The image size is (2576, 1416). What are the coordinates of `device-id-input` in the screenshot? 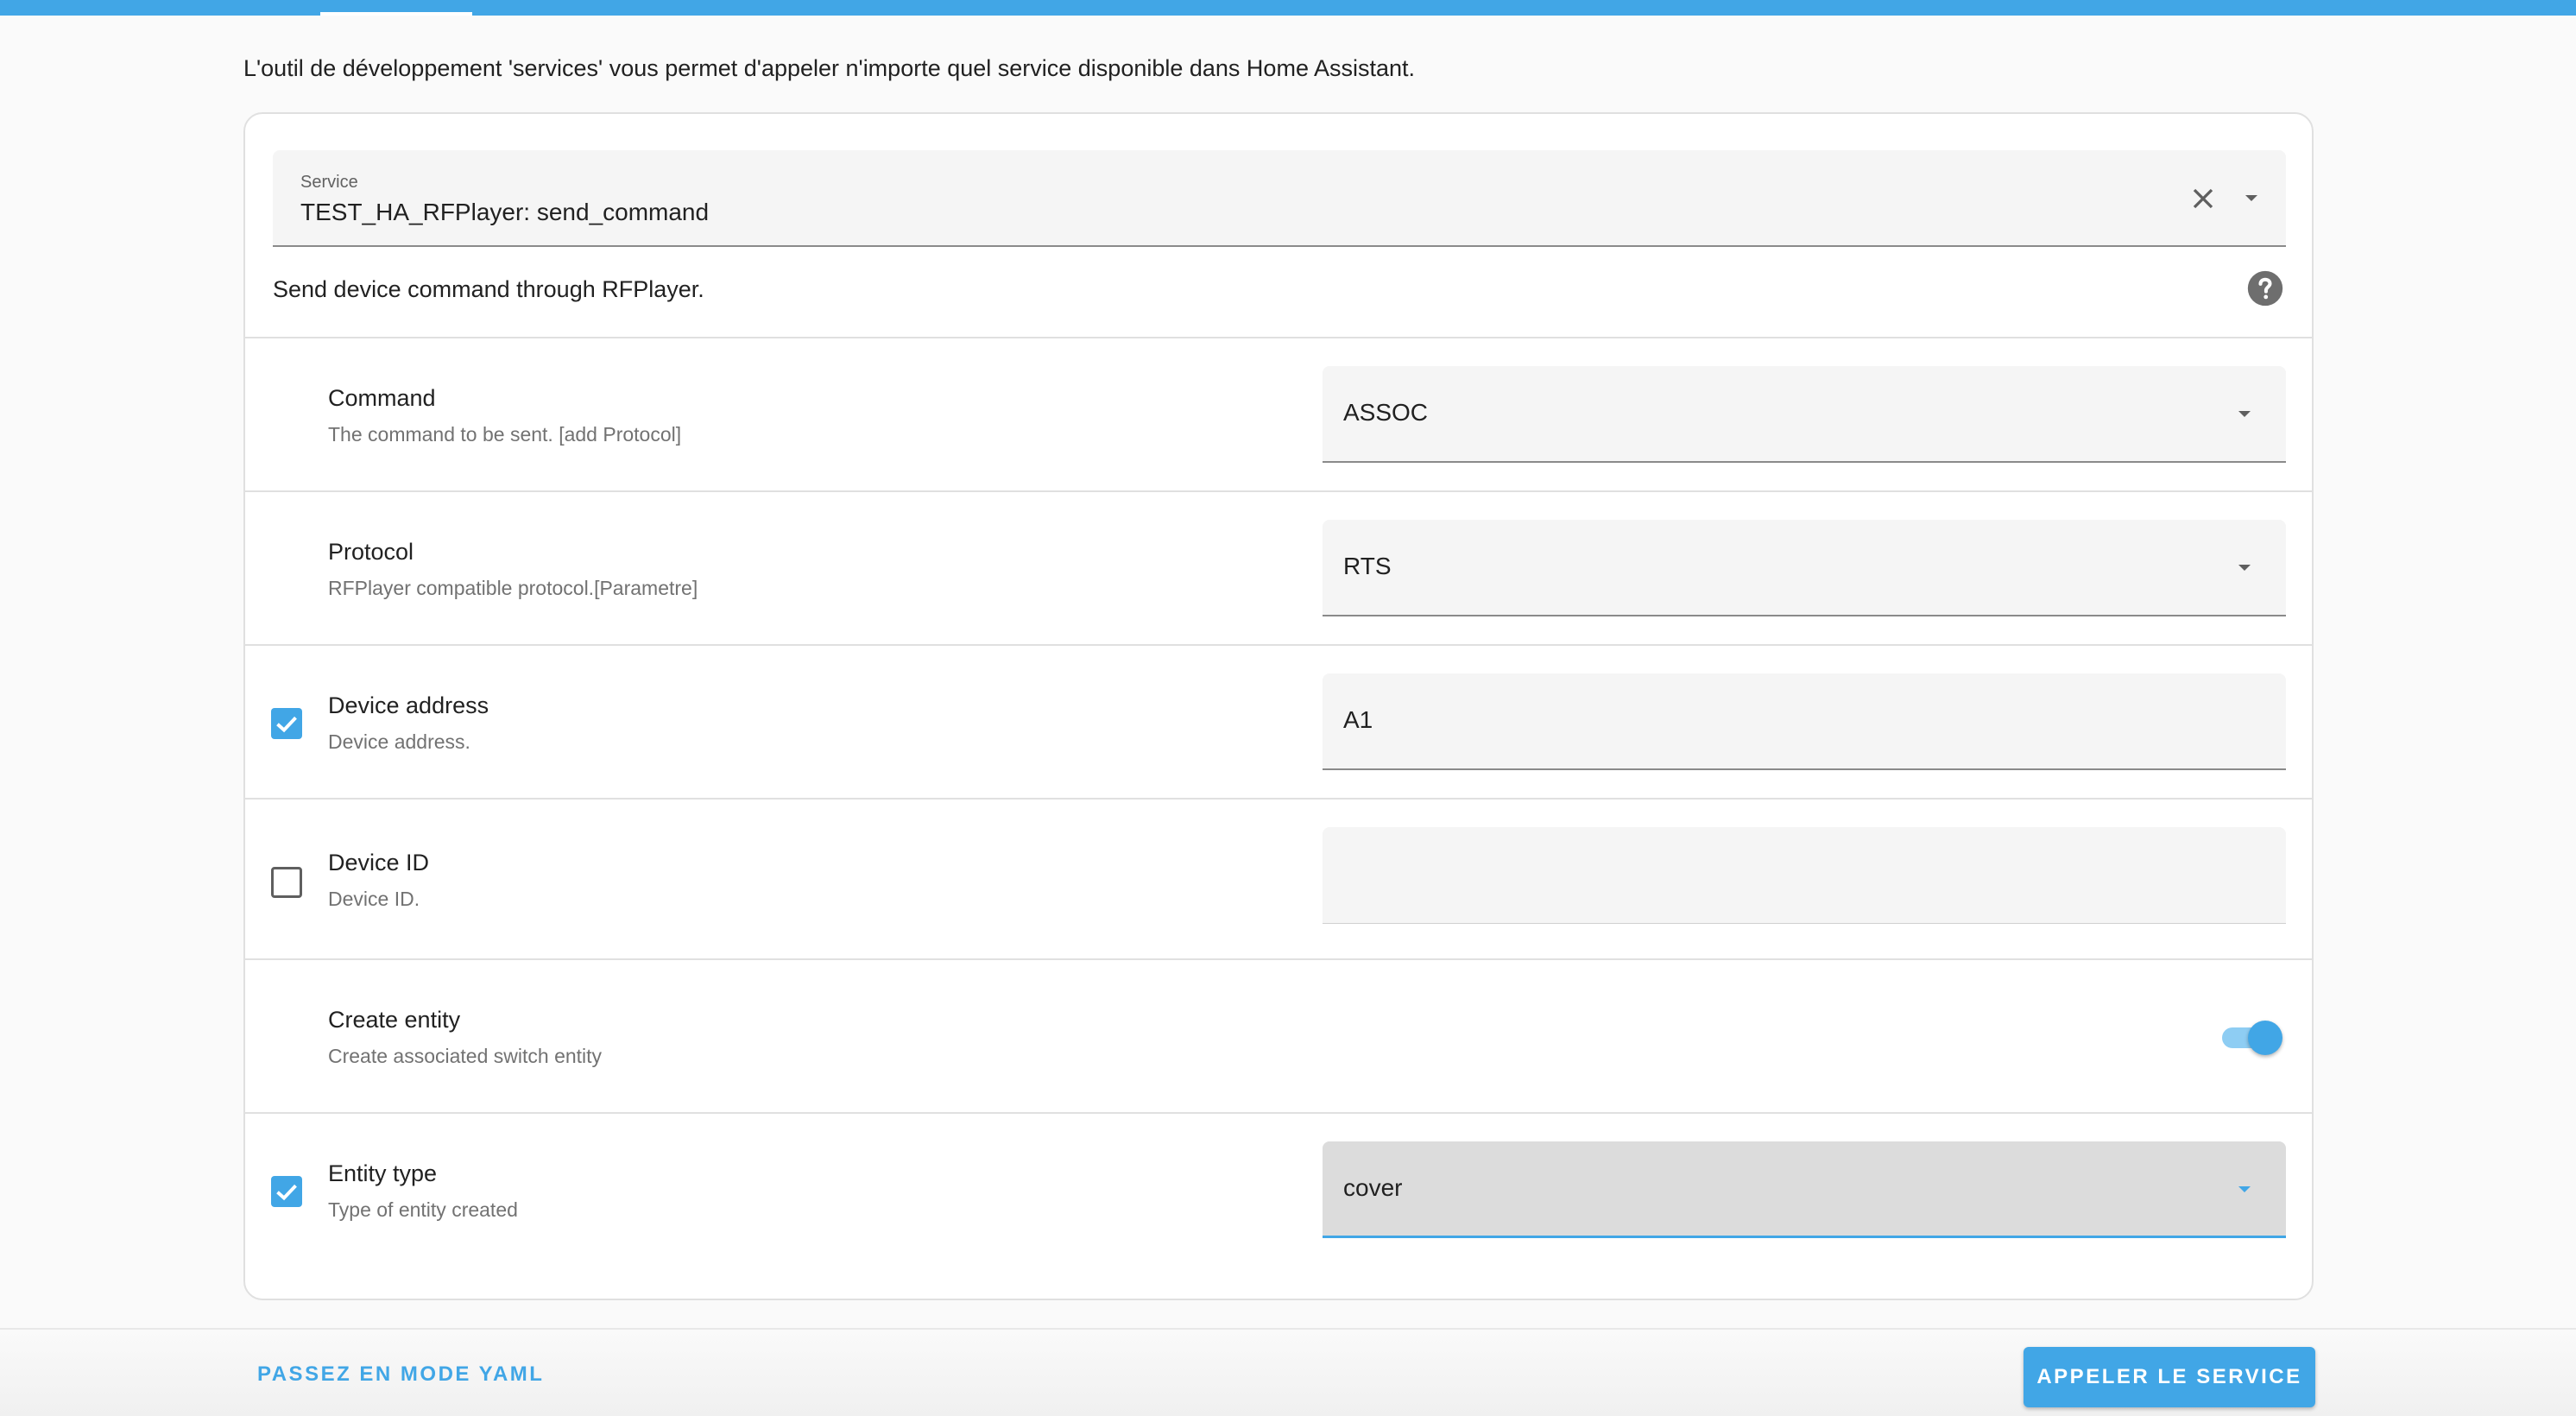 It's located at (1804, 876).